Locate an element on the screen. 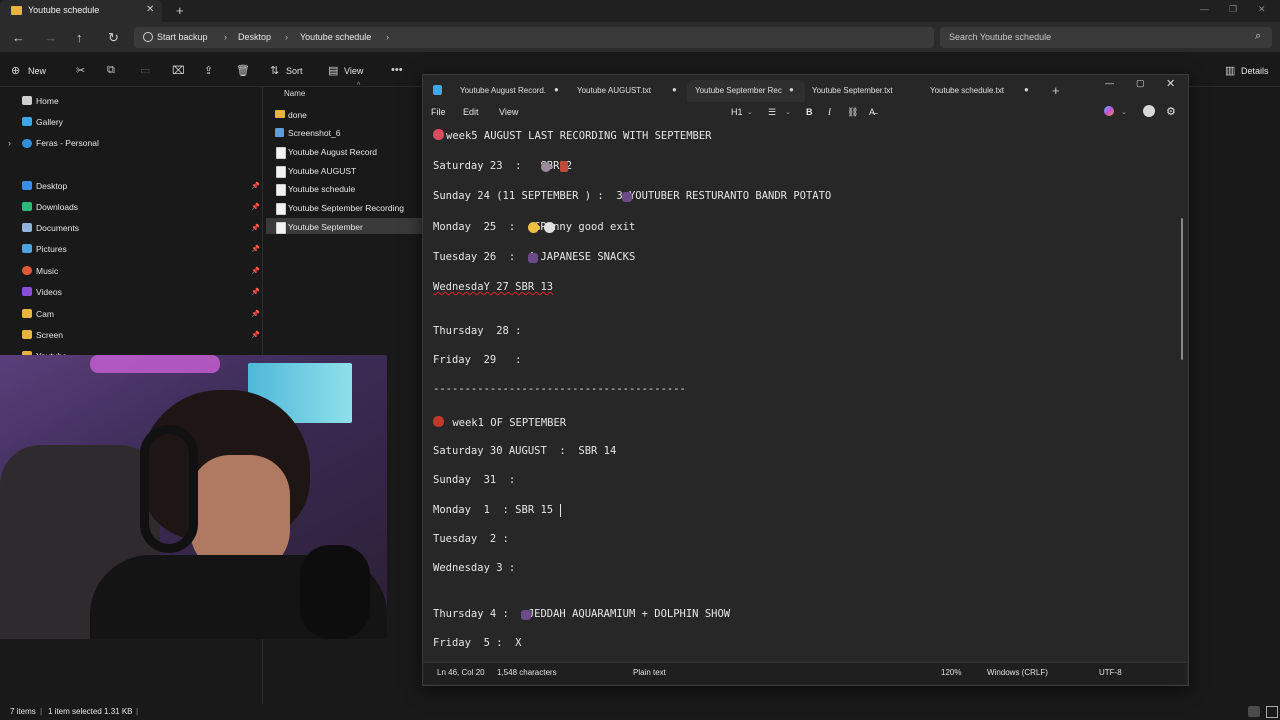 The width and height of the screenshot is (1280, 720). tab-youtube-schedule: Youtube schedule.txt is located at coordinates (967, 90).